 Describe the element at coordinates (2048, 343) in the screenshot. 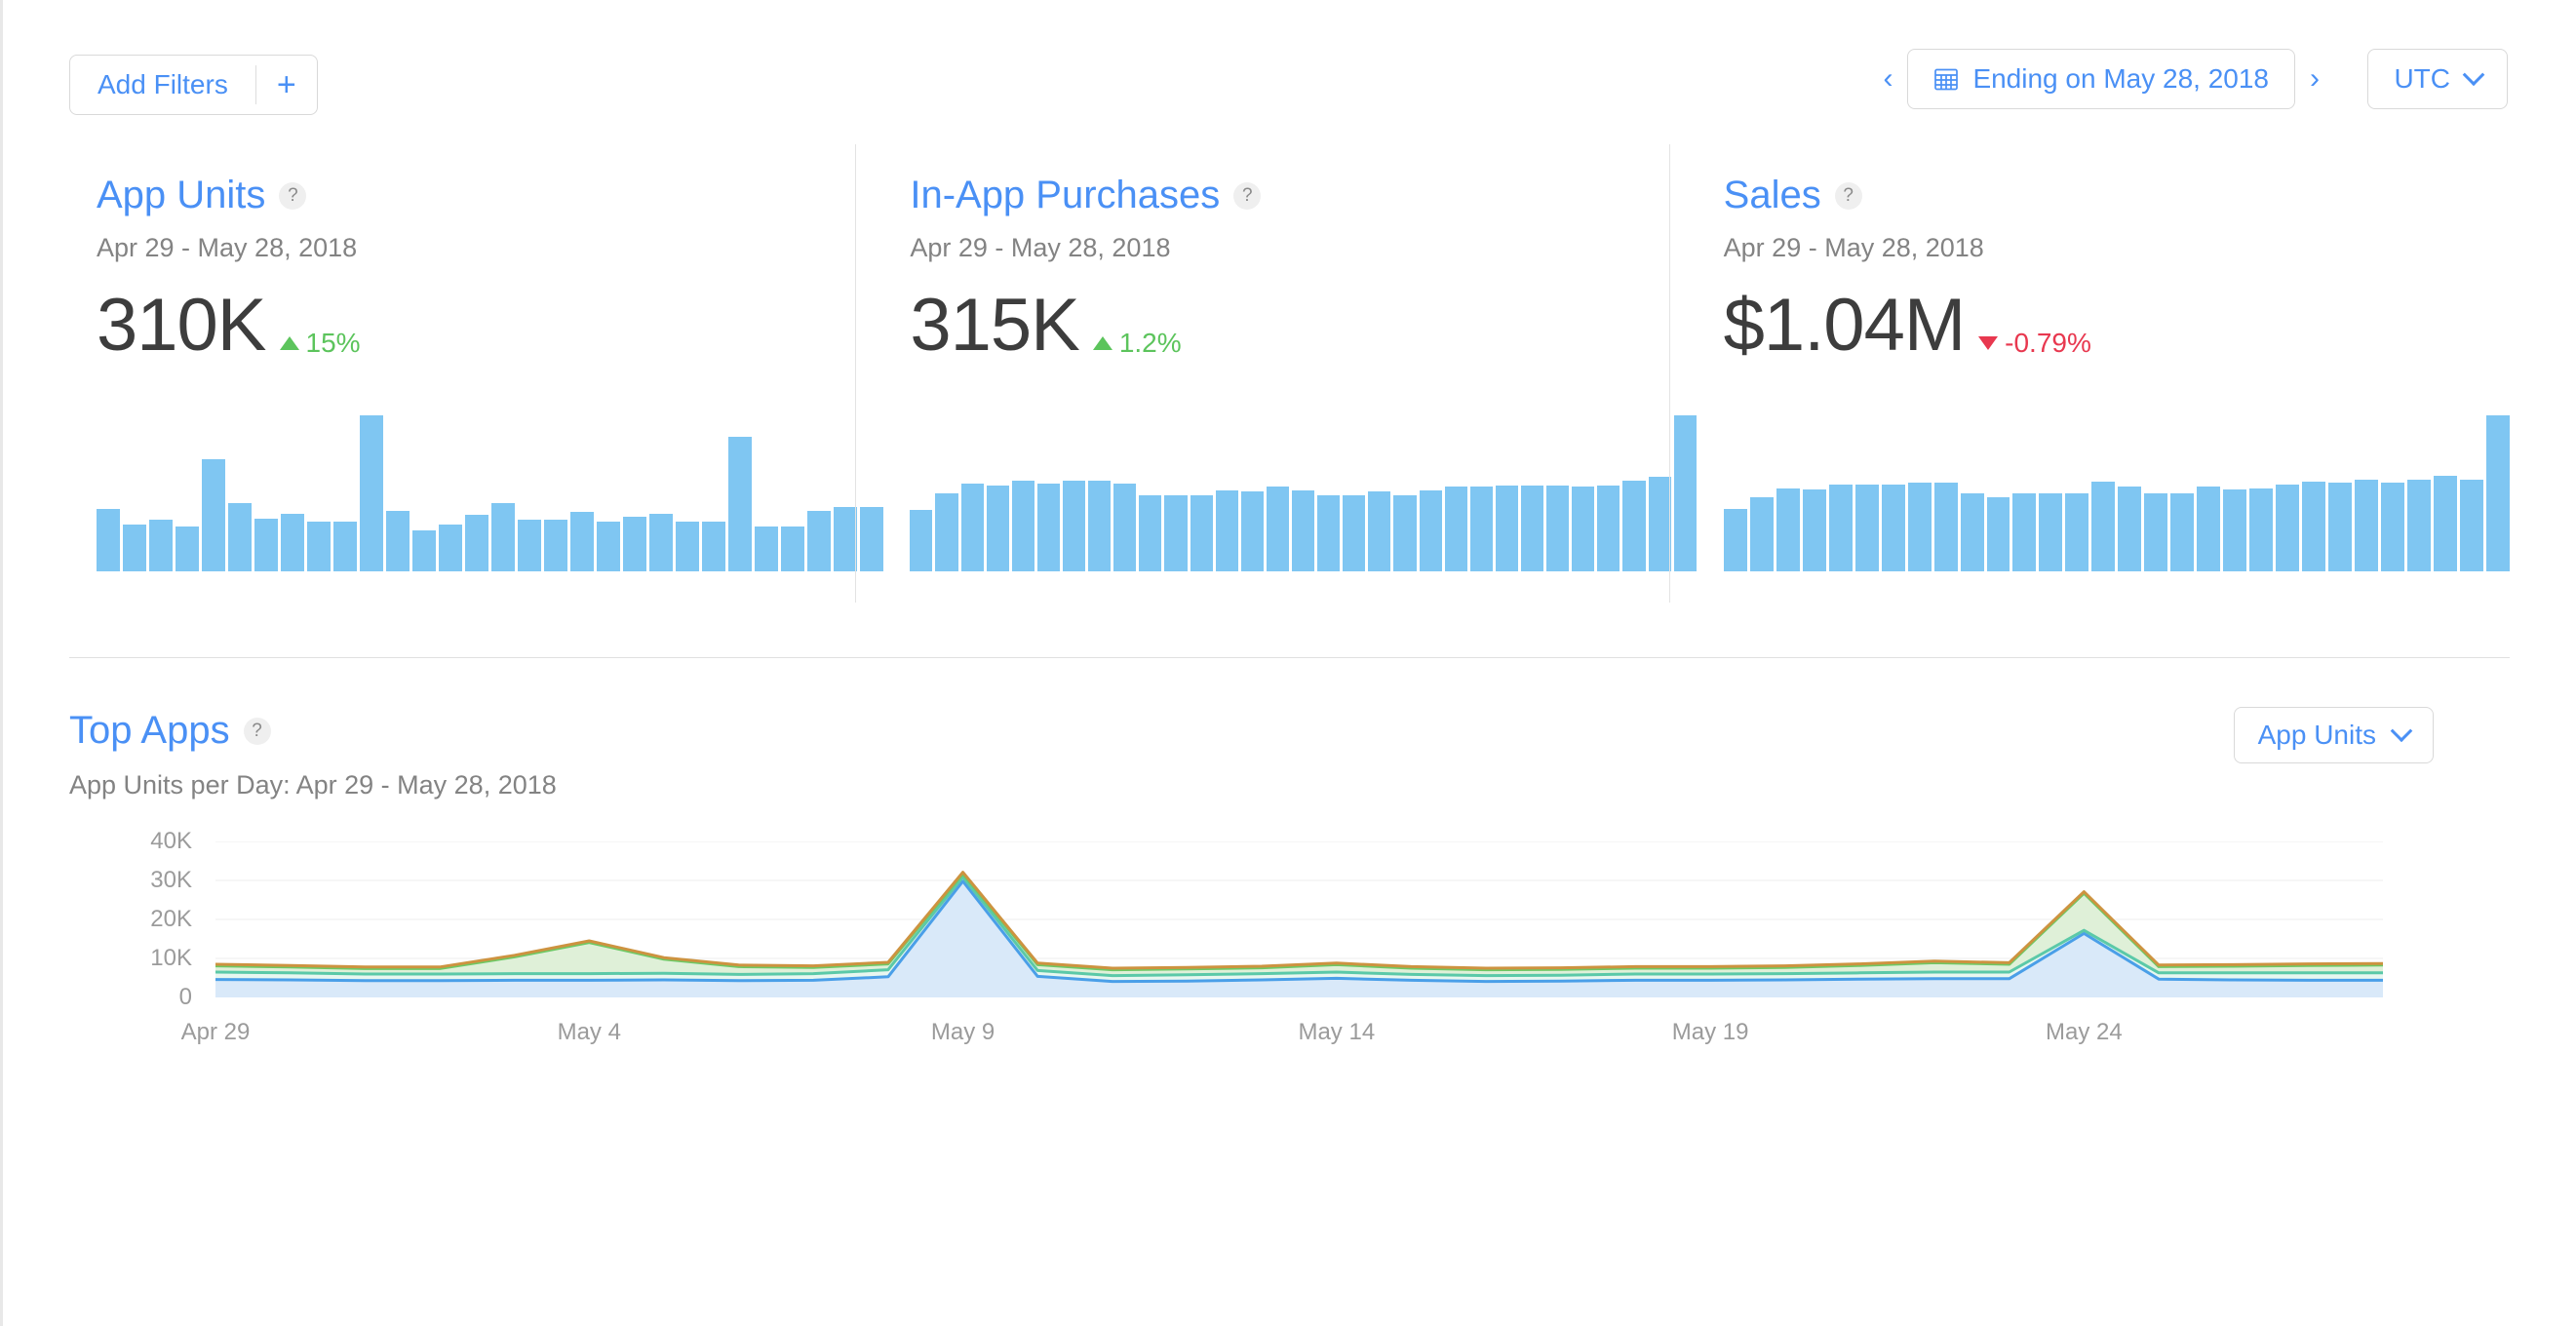

I see `metric-delta-label: -0.79%` at that location.